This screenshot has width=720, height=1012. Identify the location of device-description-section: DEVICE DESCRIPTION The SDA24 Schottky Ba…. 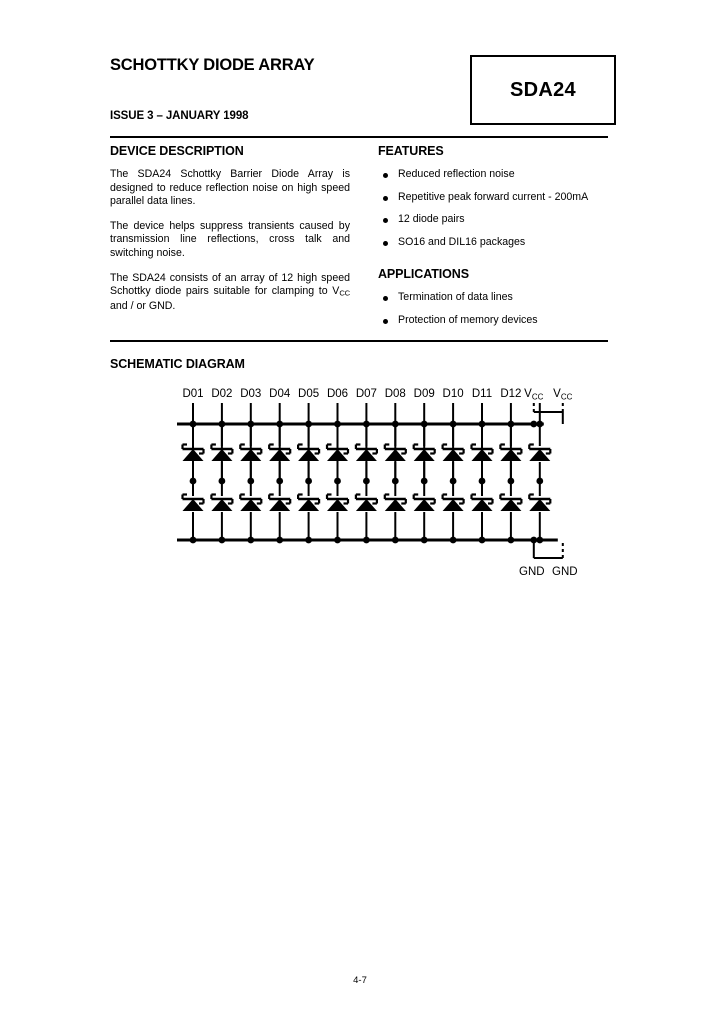
(230, 229).